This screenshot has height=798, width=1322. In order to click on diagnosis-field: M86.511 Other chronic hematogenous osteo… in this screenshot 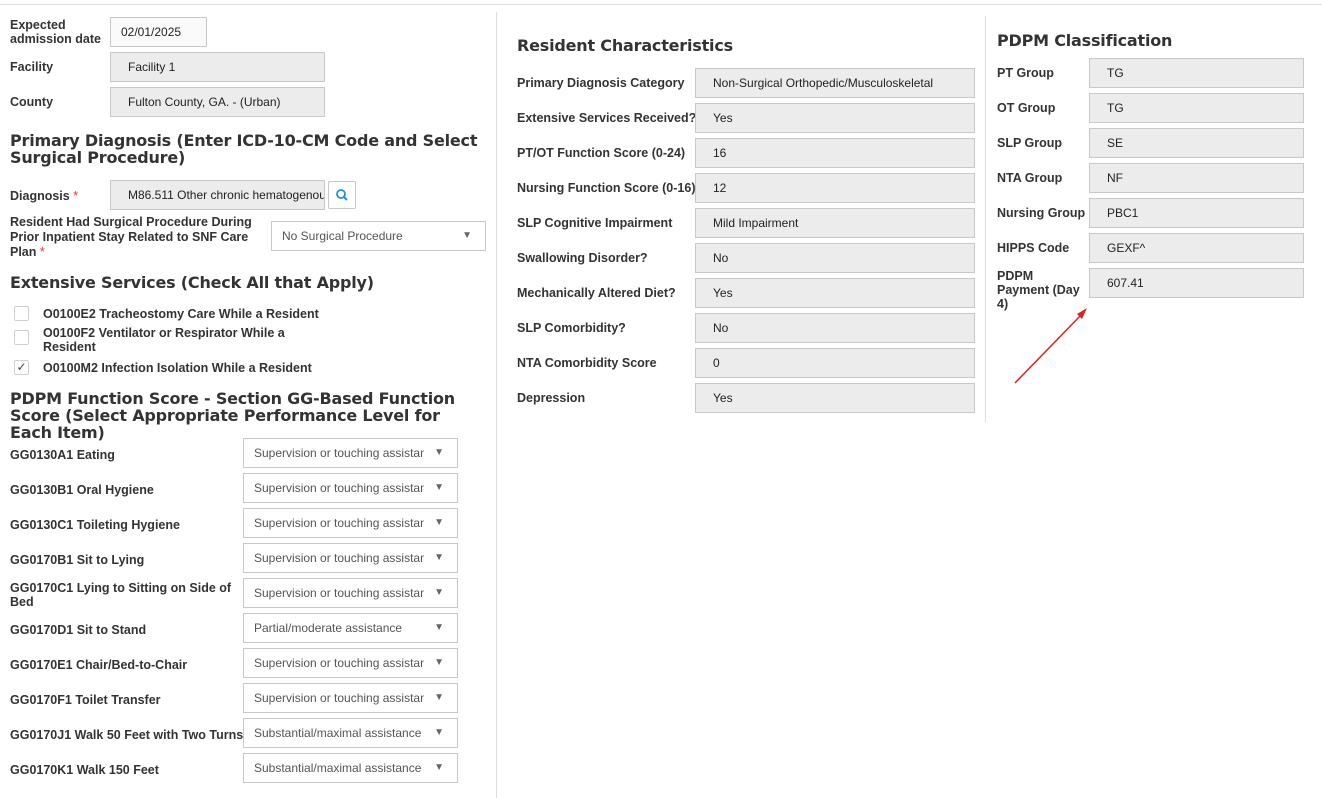, I will do `click(217, 195)`.